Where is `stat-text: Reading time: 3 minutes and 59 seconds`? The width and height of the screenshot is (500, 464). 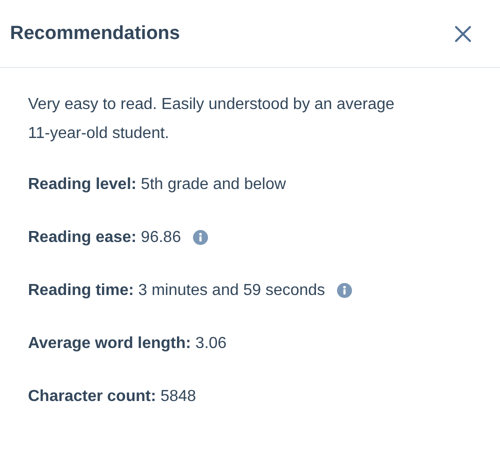 stat-text: Reading time: 3 minutes and 59 seconds is located at coordinates (177, 291).